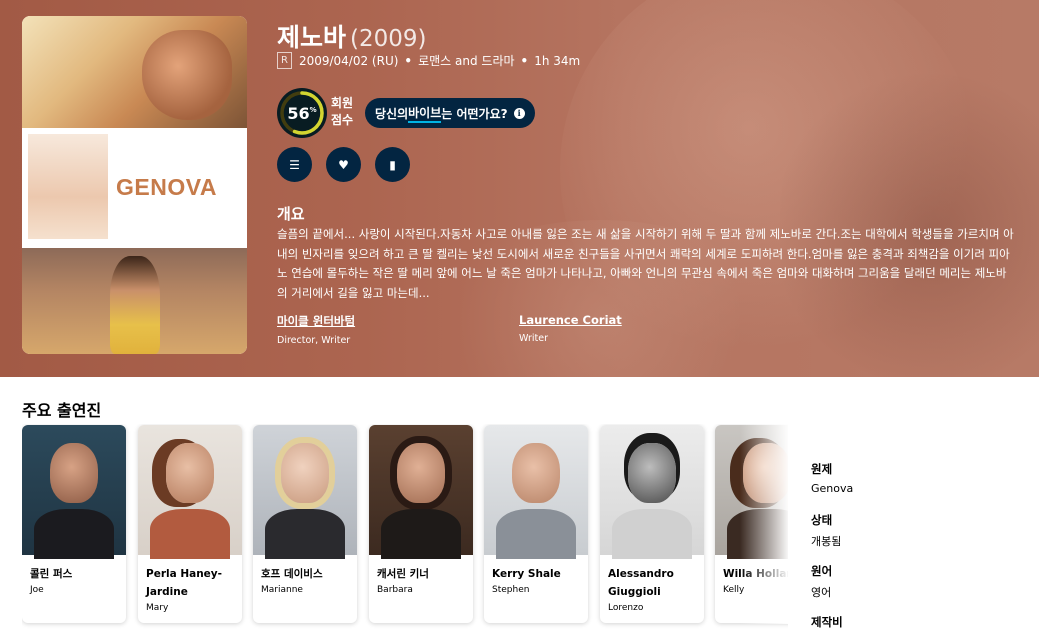  Describe the element at coordinates (909, 218) in the screenshot. I see `backdrop-shade` at that location.